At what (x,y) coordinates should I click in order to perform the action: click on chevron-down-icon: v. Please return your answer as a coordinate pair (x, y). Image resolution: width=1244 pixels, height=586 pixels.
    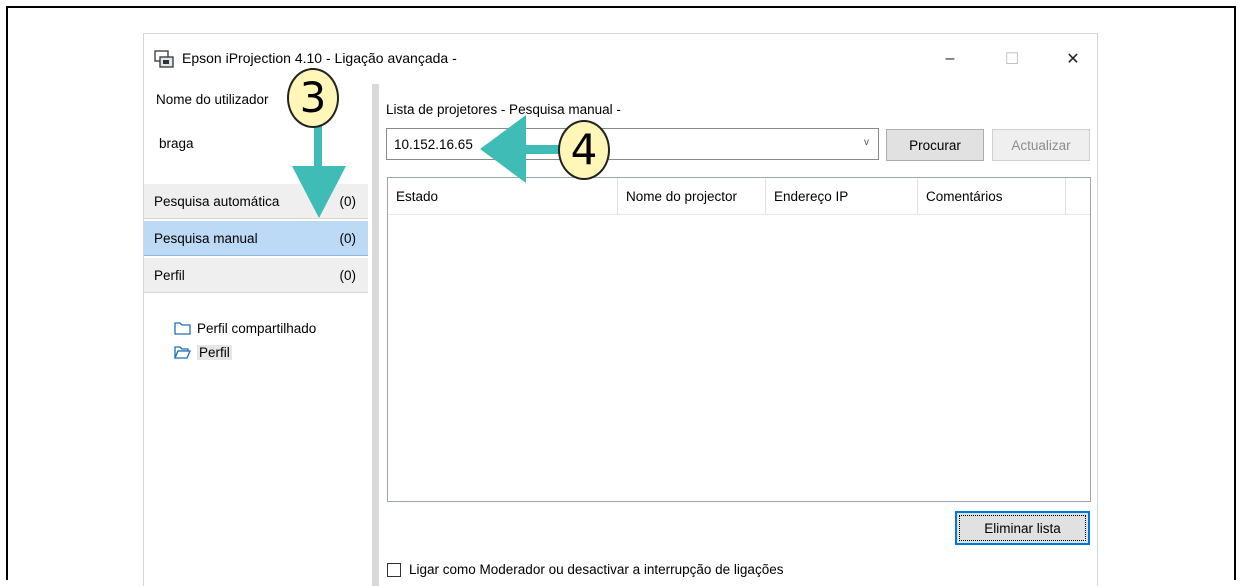
    Looking at the image, I should click on (866, 142).